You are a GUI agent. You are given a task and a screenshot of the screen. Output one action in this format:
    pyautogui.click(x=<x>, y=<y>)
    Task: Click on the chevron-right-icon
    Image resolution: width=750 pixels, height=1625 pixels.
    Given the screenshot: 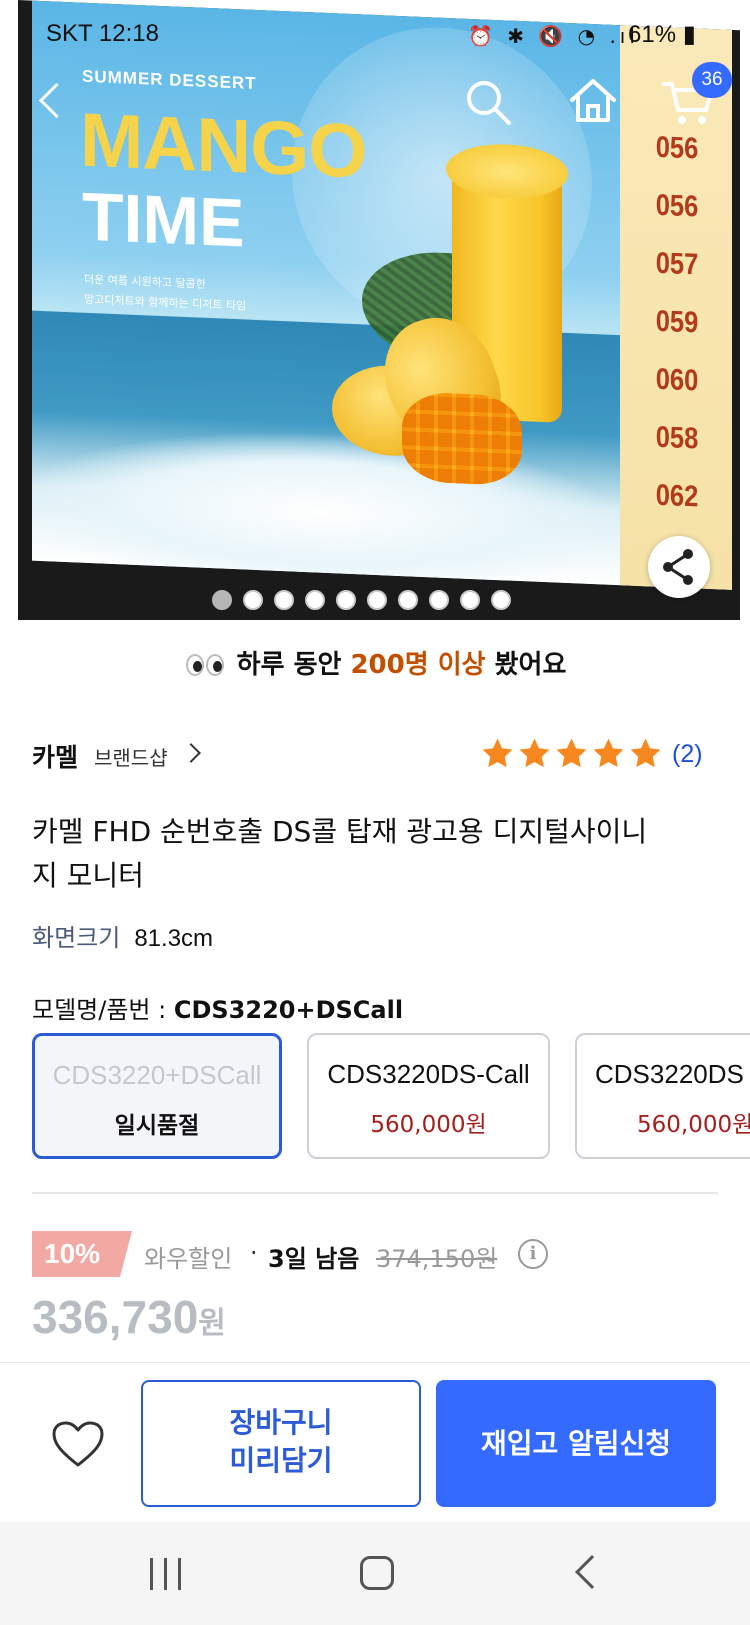 What is the action you would take?
    pyautogui.click(x=191, y=753)
    